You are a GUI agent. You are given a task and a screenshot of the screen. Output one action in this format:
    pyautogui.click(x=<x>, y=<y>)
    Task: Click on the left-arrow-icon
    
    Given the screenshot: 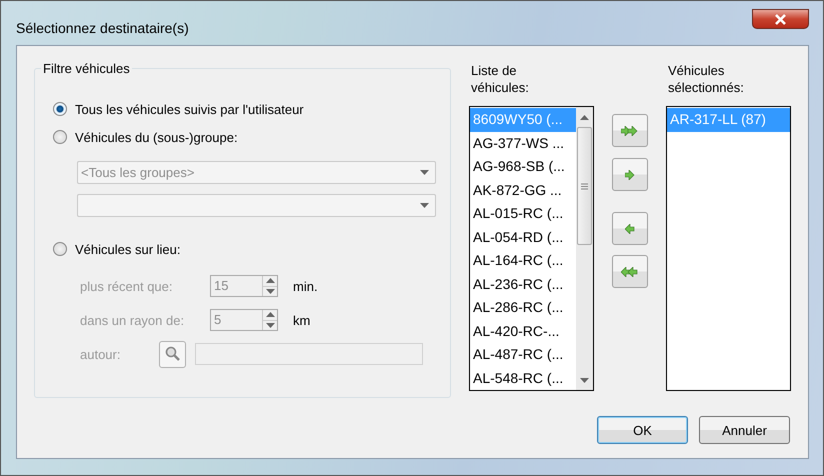 What is the action you would take?
    pyautogui.click(x=630, y=229)
    